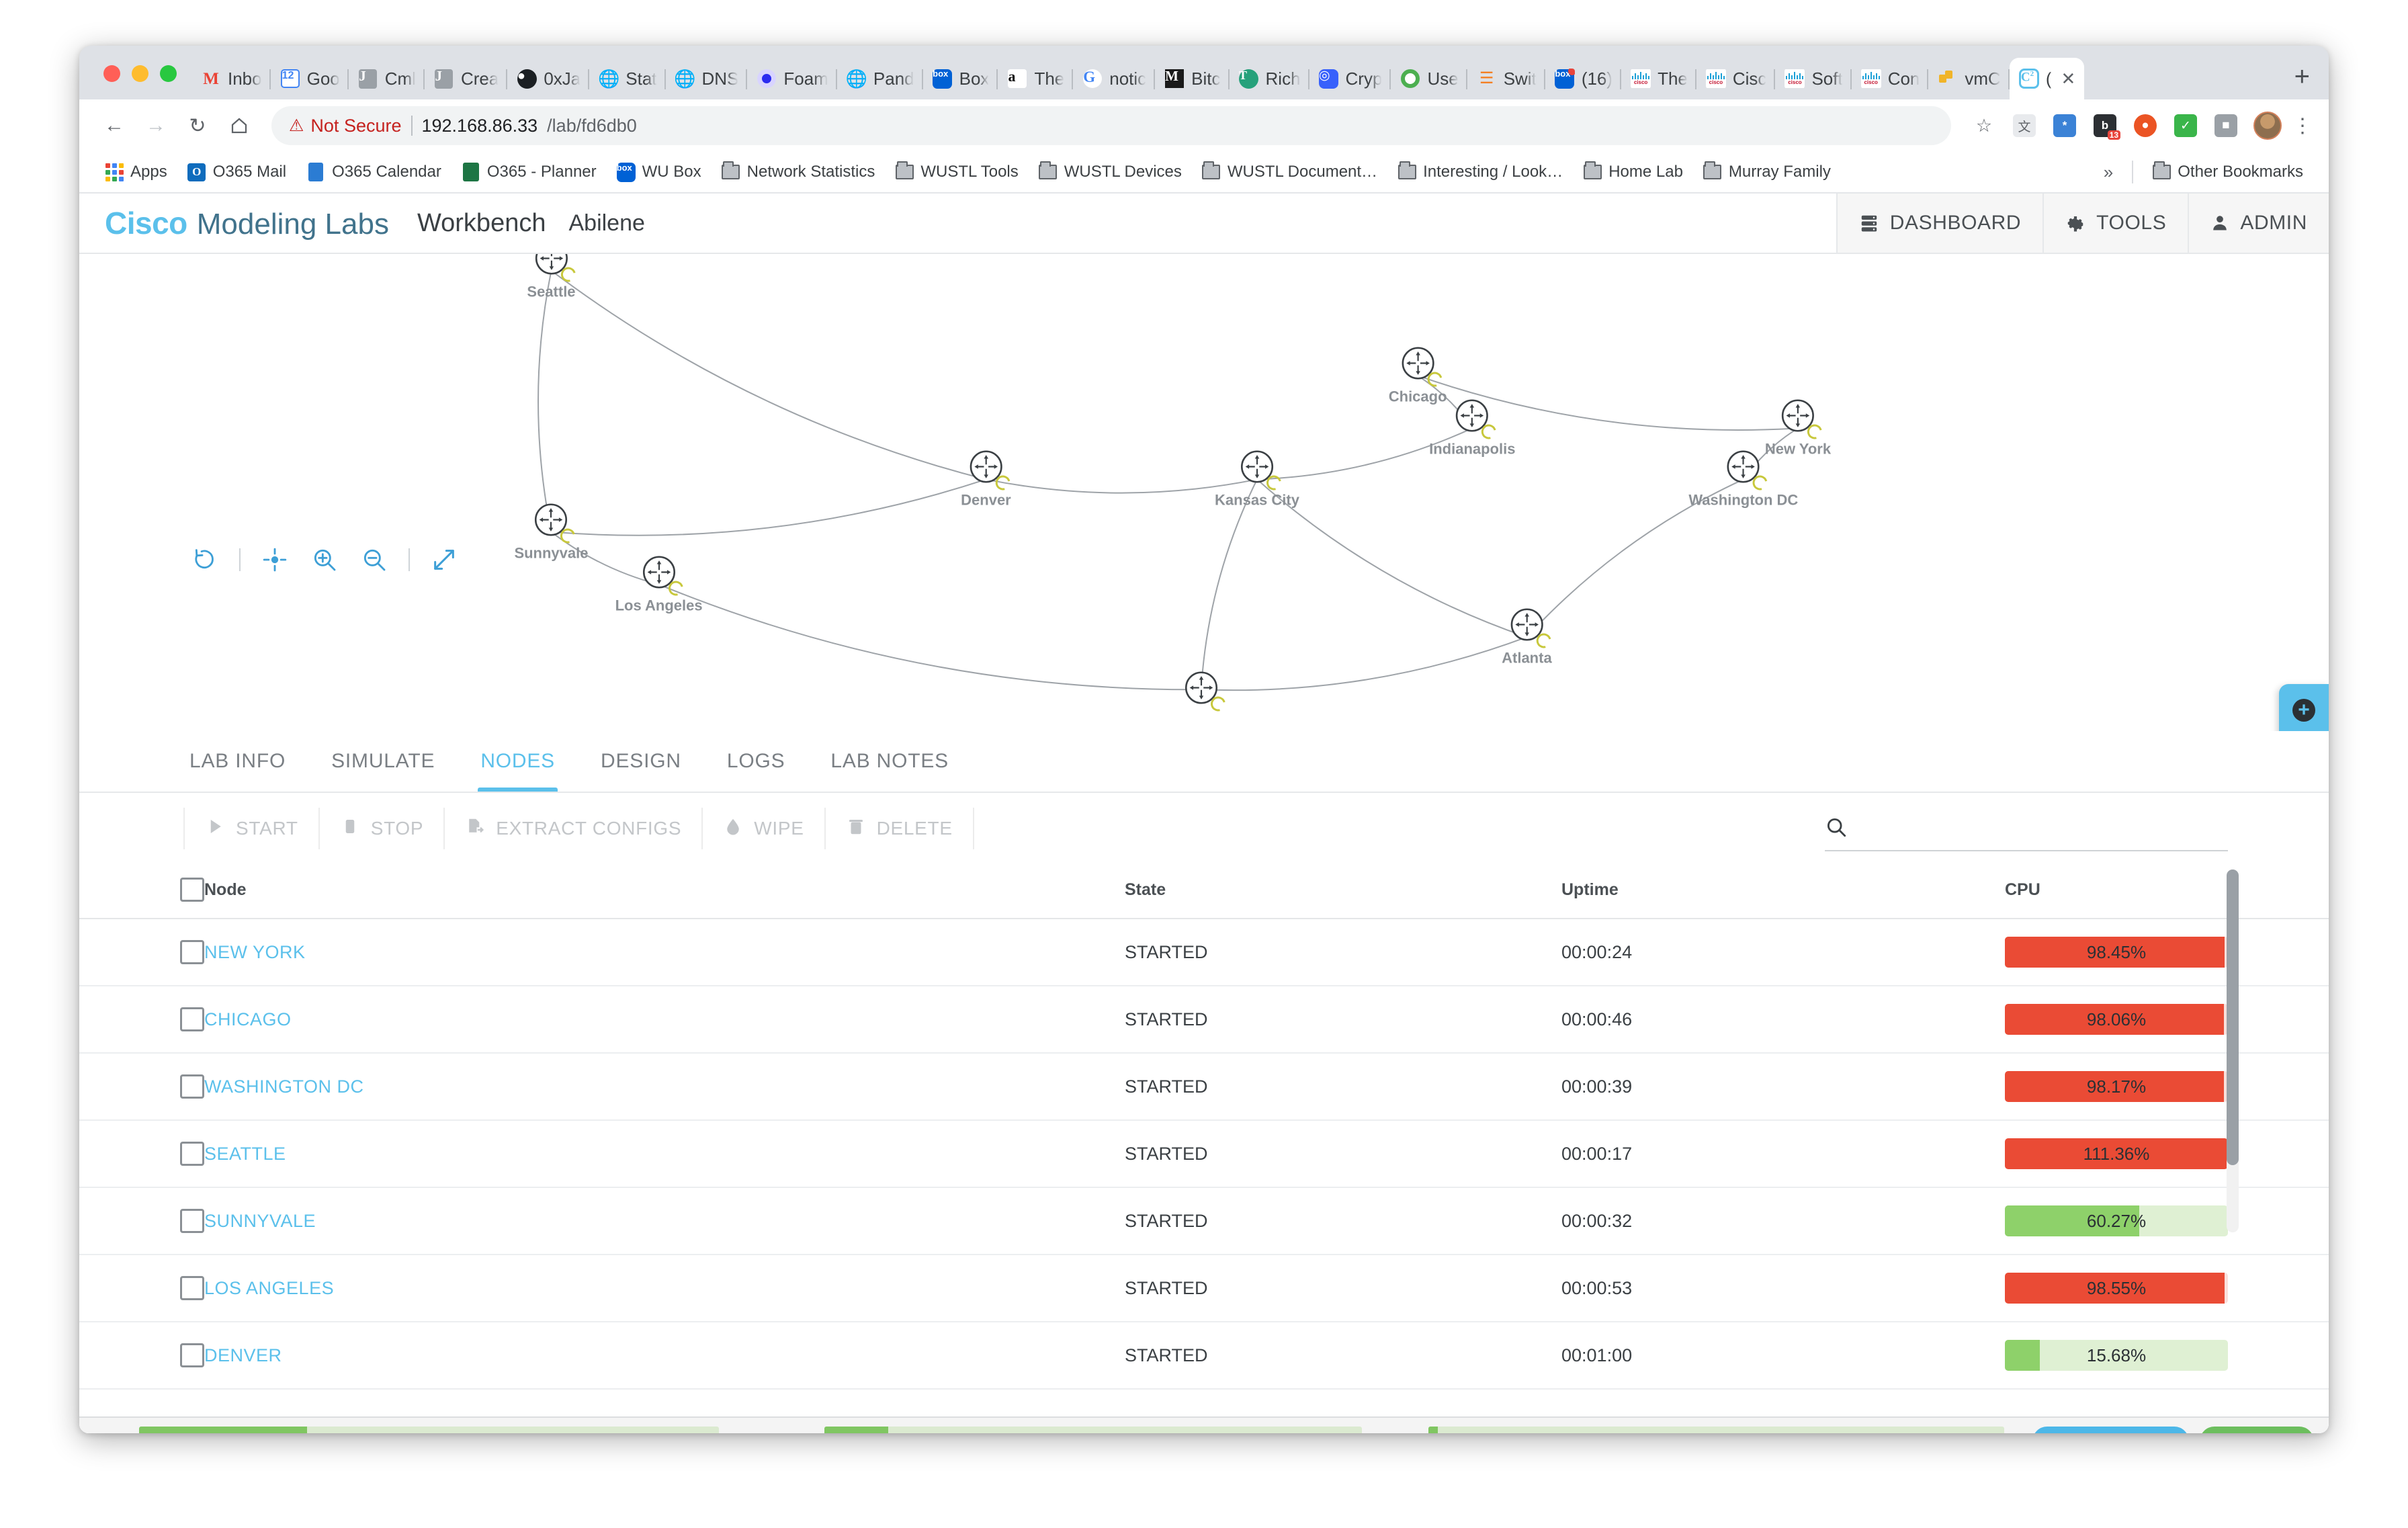 The height and width of the screenshot is (1528, 2408). Describe the element at coordinates (1204, 952) in the screenshot. I see `table-row: NEW YORK STARTED 00:00:24 98.45%` at that location.